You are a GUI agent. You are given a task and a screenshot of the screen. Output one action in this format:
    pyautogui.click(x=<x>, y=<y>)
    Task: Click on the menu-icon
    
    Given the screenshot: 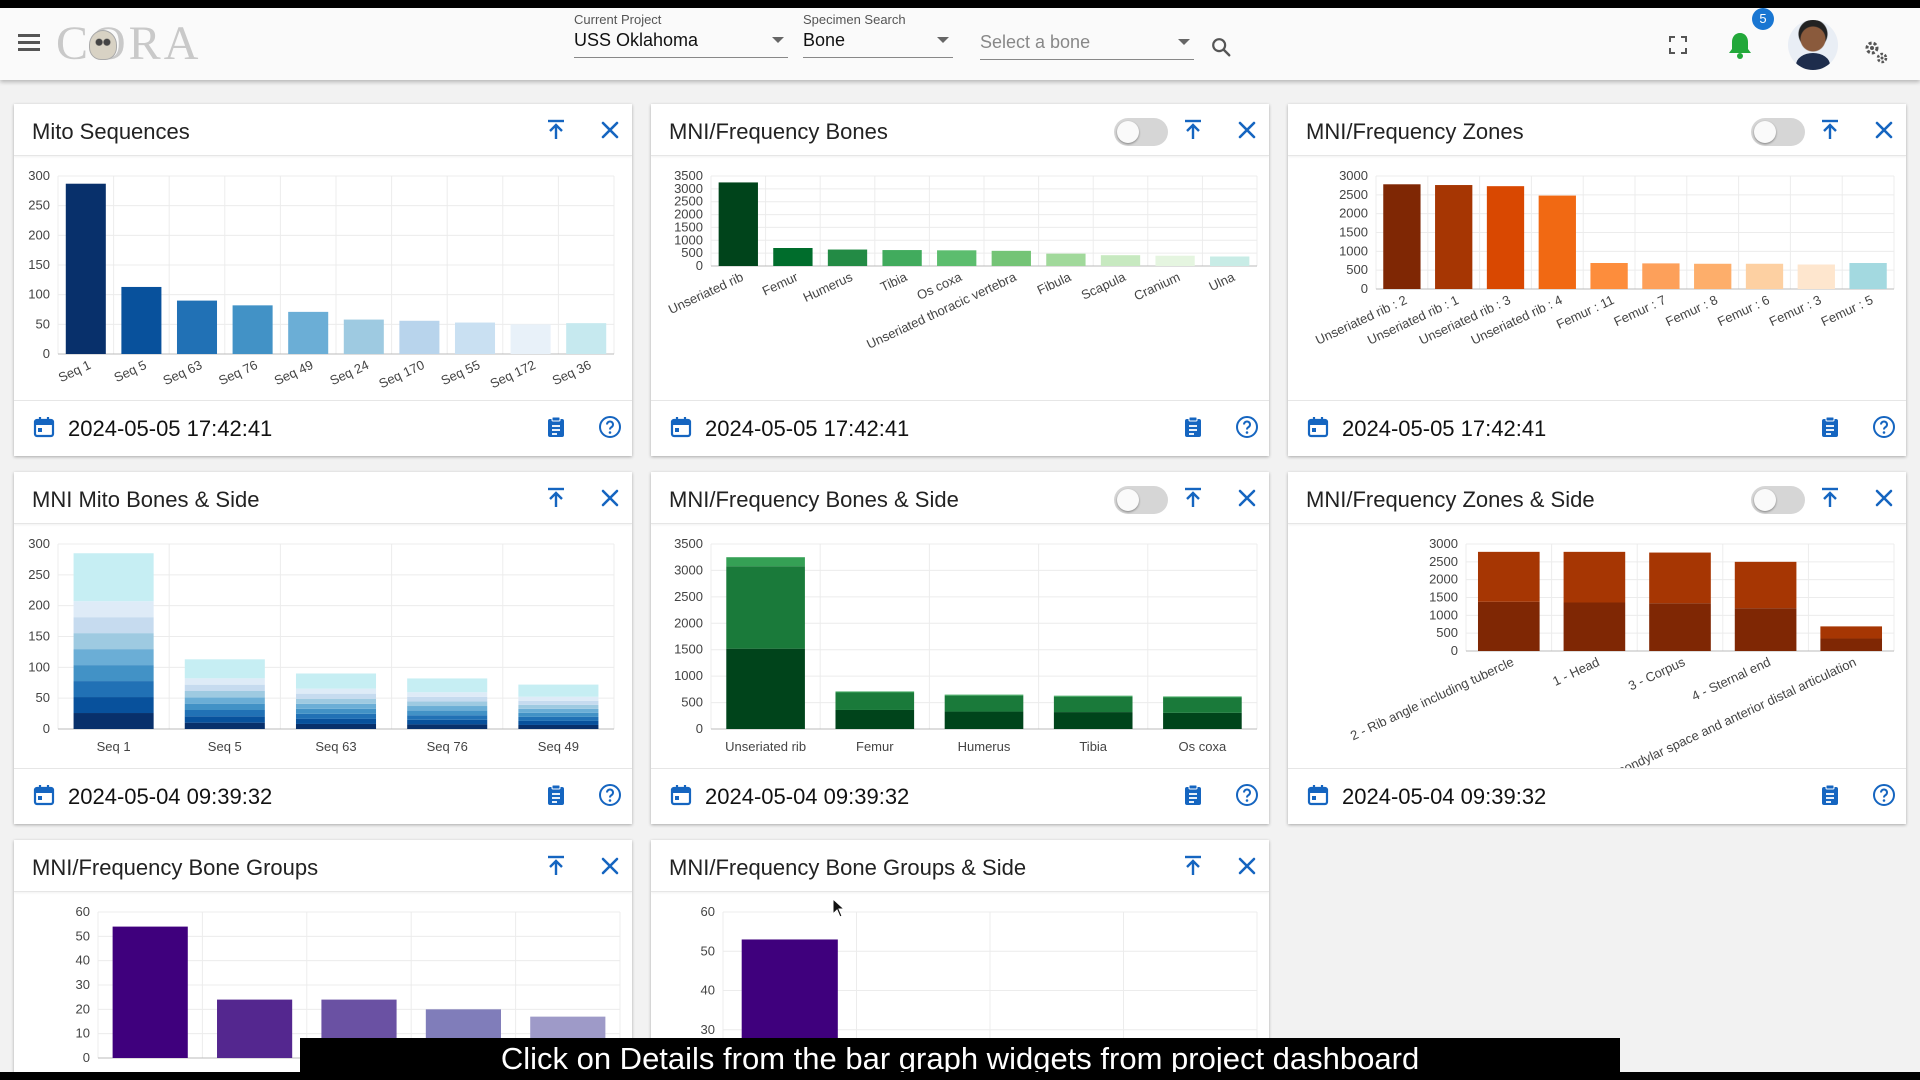 What is the action you would take?
    pyautogui.click(x=32, y=44)
    